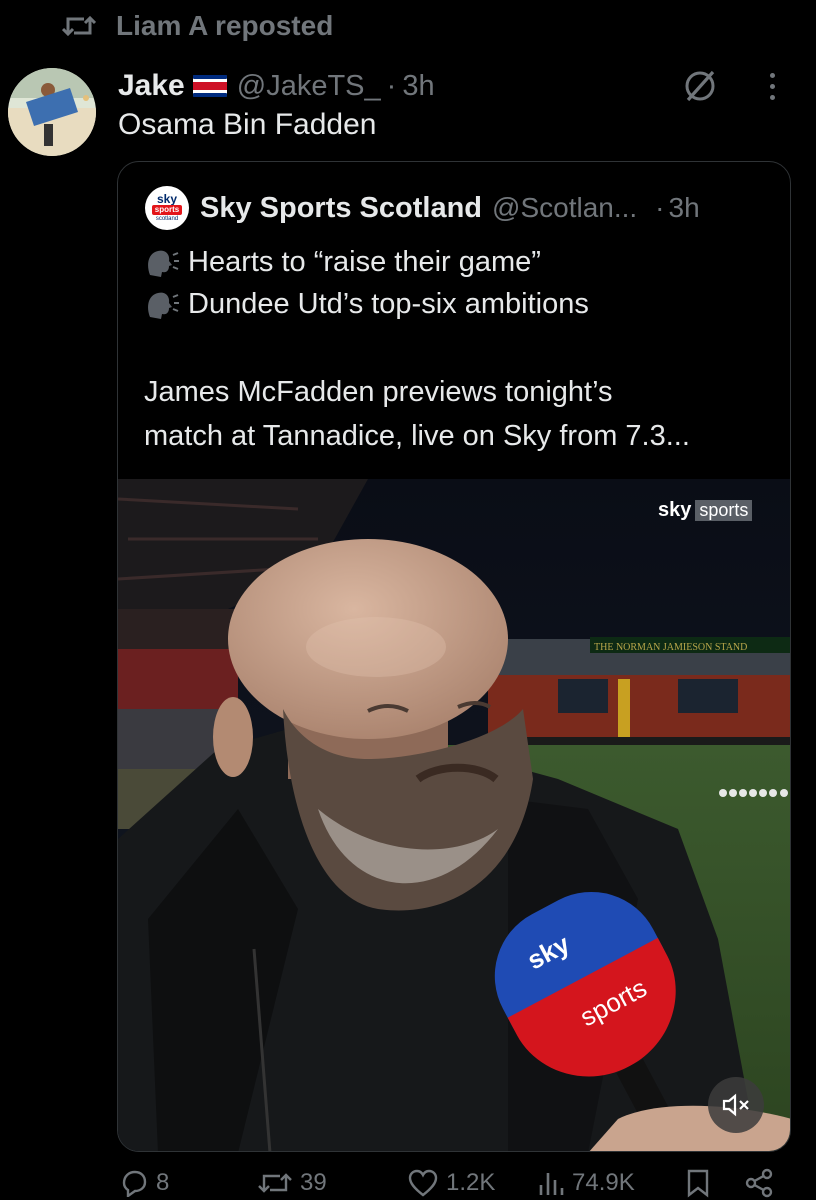 Image resolution: width=816 pixels, height=1200 pixels. Describe the element at coordinates (52, 112) in the screenshot. I see `avatar` at that location.